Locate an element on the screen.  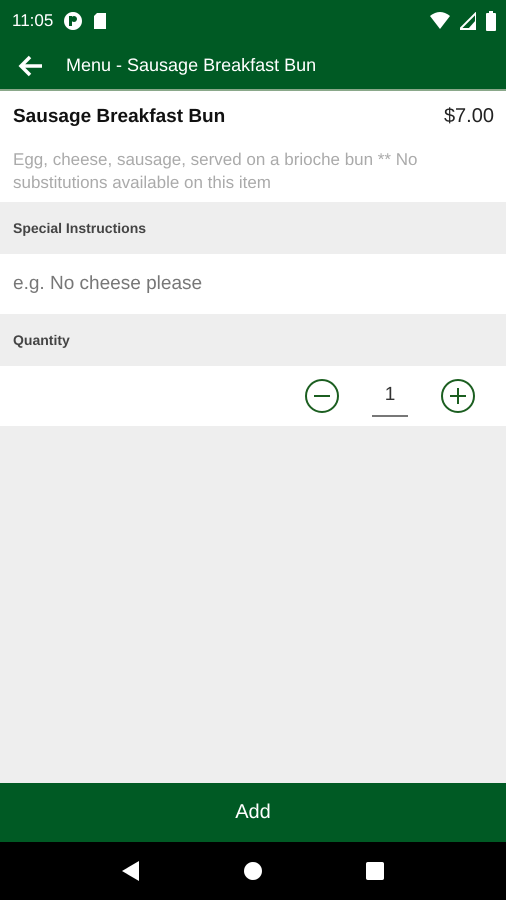
section-label: Special Instructions is located at coordinates (80, 228).